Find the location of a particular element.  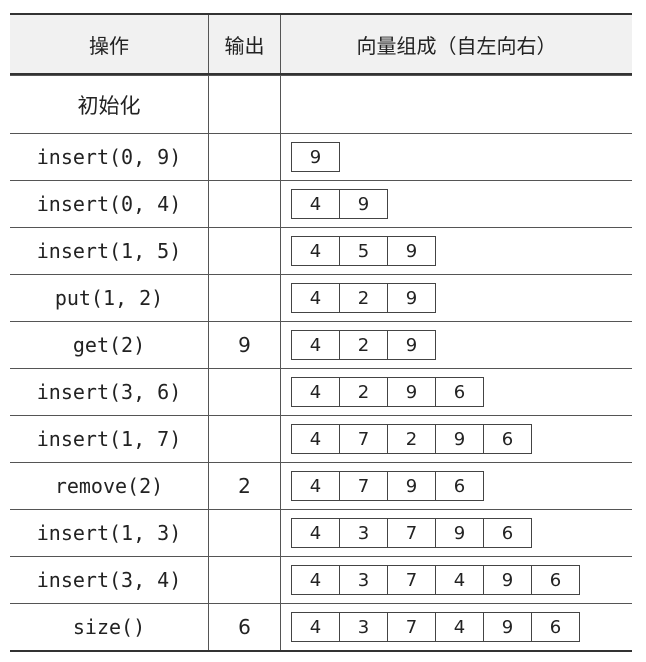

vector-boxes: 47296 is located at coordinates (411, 439).